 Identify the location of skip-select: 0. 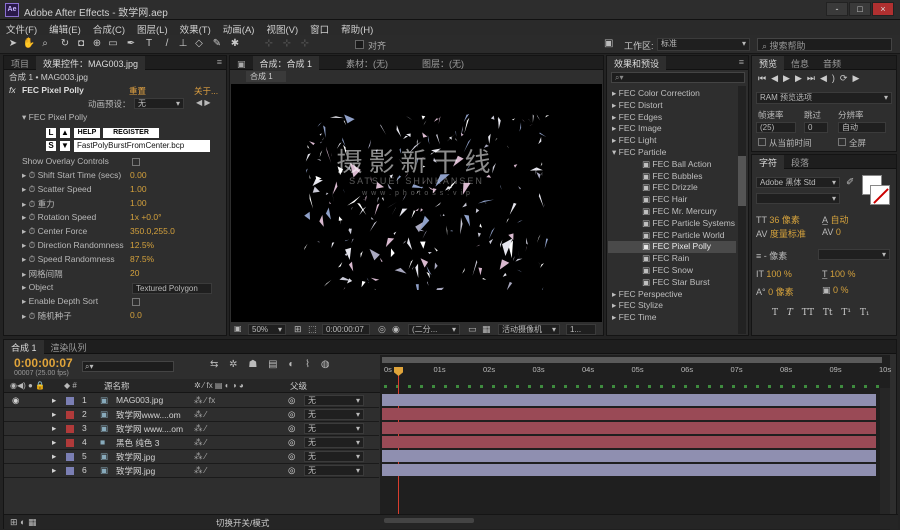
(816, 127).